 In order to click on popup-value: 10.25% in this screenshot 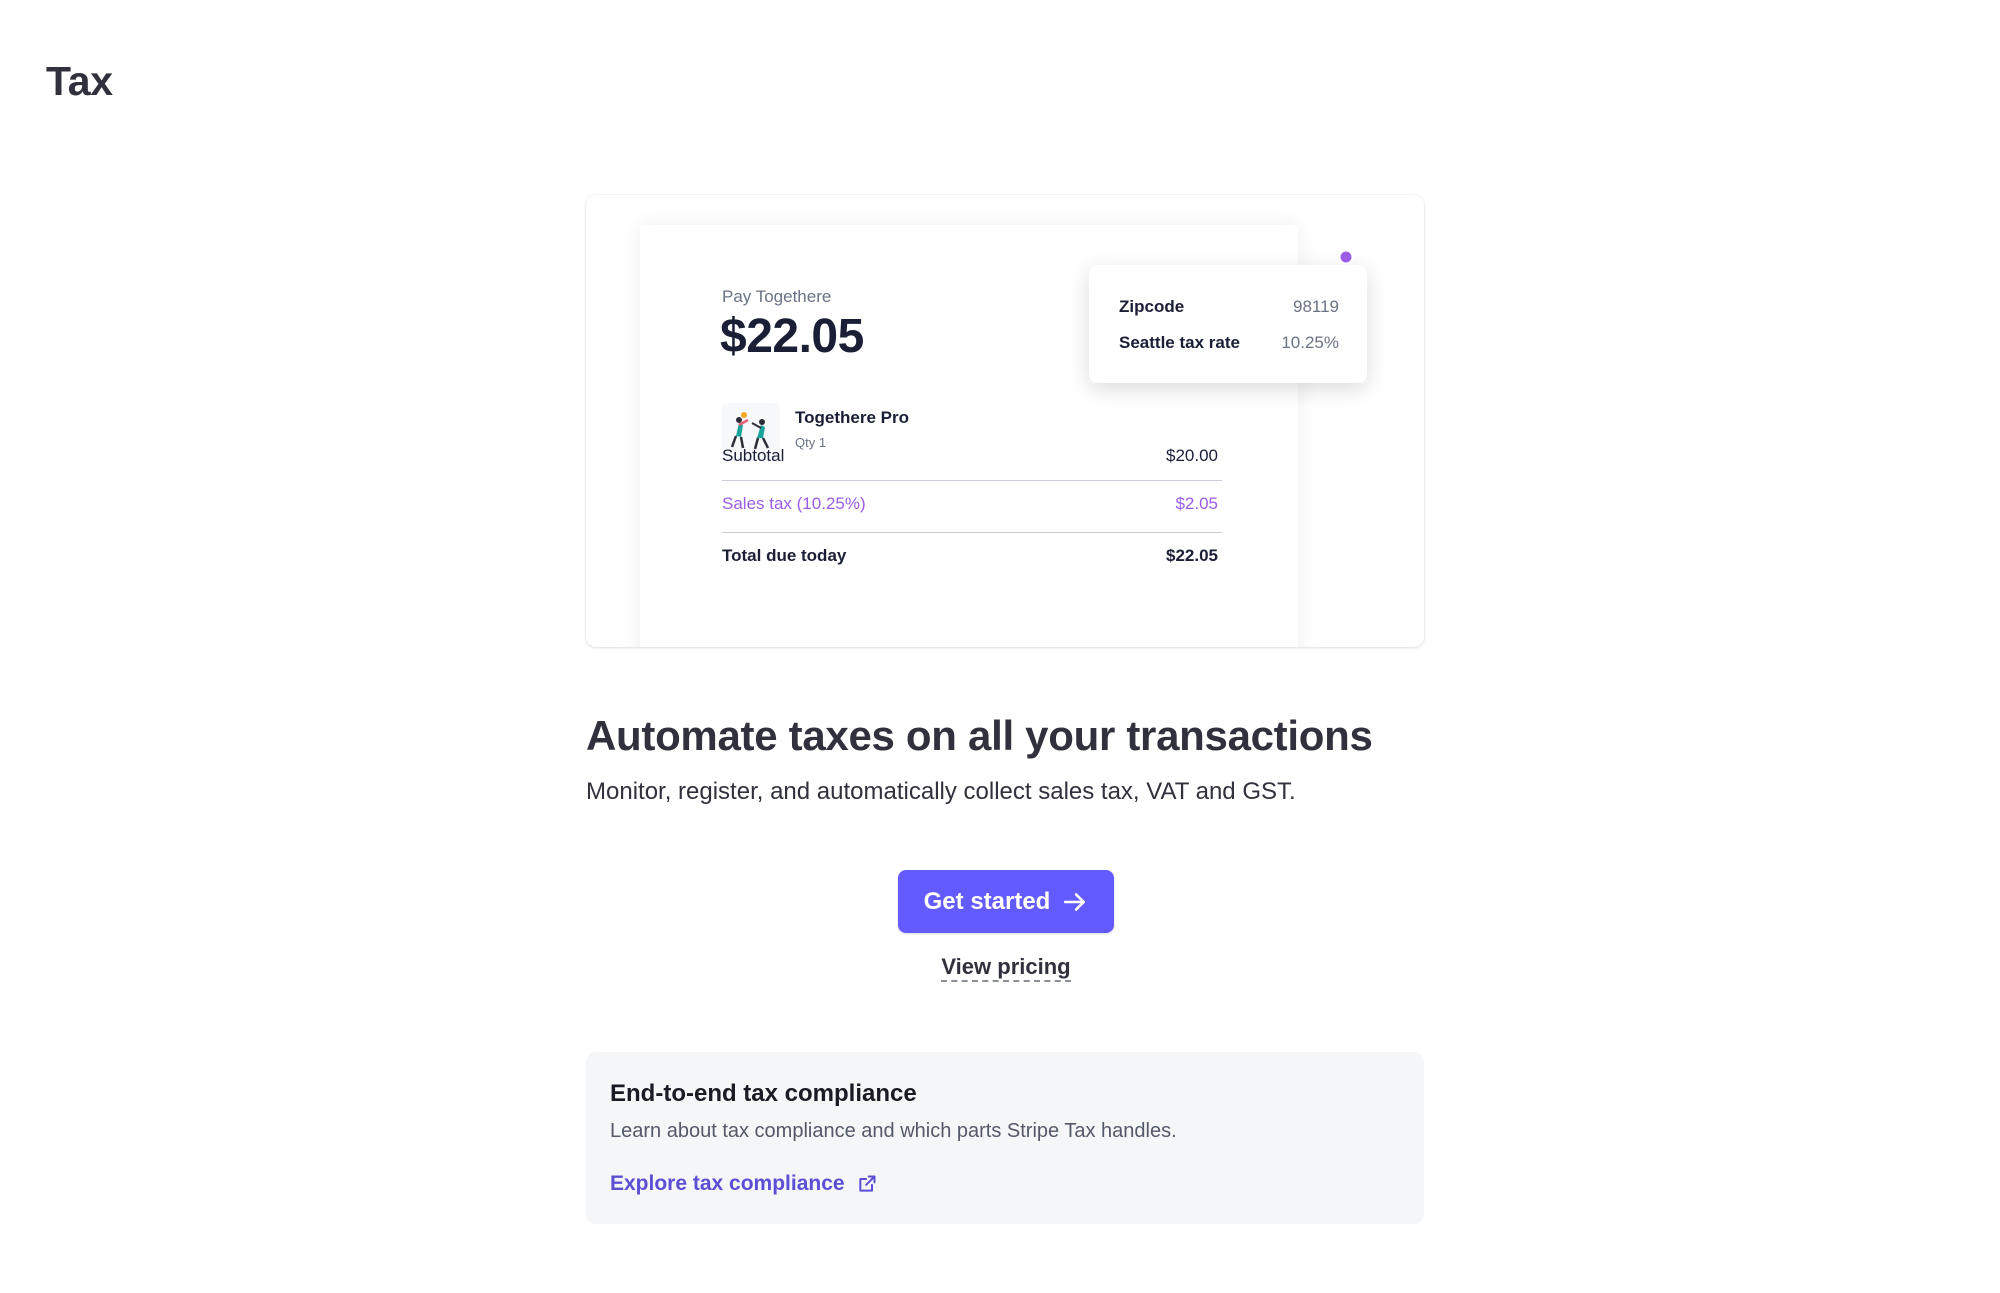, I will do `click(1310, 342)`.